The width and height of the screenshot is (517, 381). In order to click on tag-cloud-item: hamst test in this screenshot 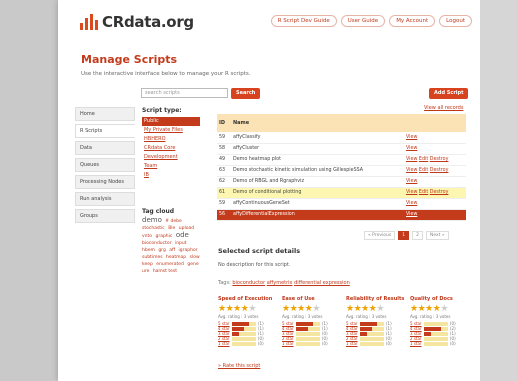, I will do `click(165, 271)`.